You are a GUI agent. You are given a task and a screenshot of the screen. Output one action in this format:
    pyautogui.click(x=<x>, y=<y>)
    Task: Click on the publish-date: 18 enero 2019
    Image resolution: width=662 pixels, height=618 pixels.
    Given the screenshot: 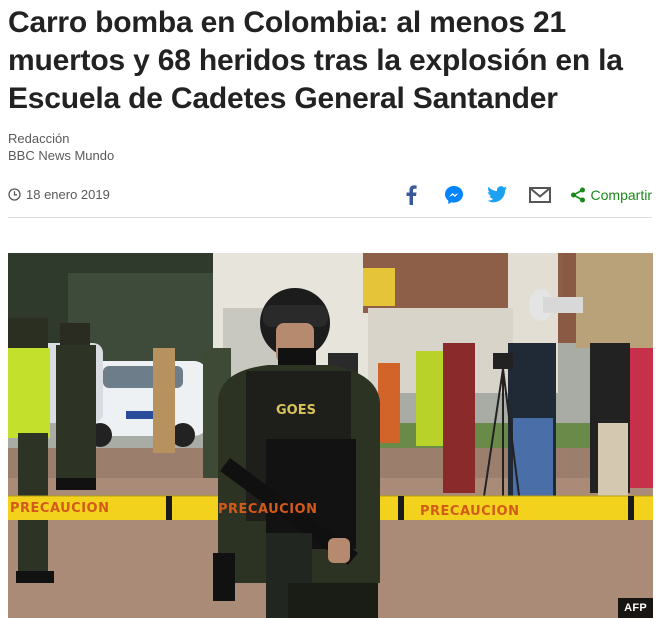 What is the action you would take?
    pyautogui.click(x=59, y=194)
    